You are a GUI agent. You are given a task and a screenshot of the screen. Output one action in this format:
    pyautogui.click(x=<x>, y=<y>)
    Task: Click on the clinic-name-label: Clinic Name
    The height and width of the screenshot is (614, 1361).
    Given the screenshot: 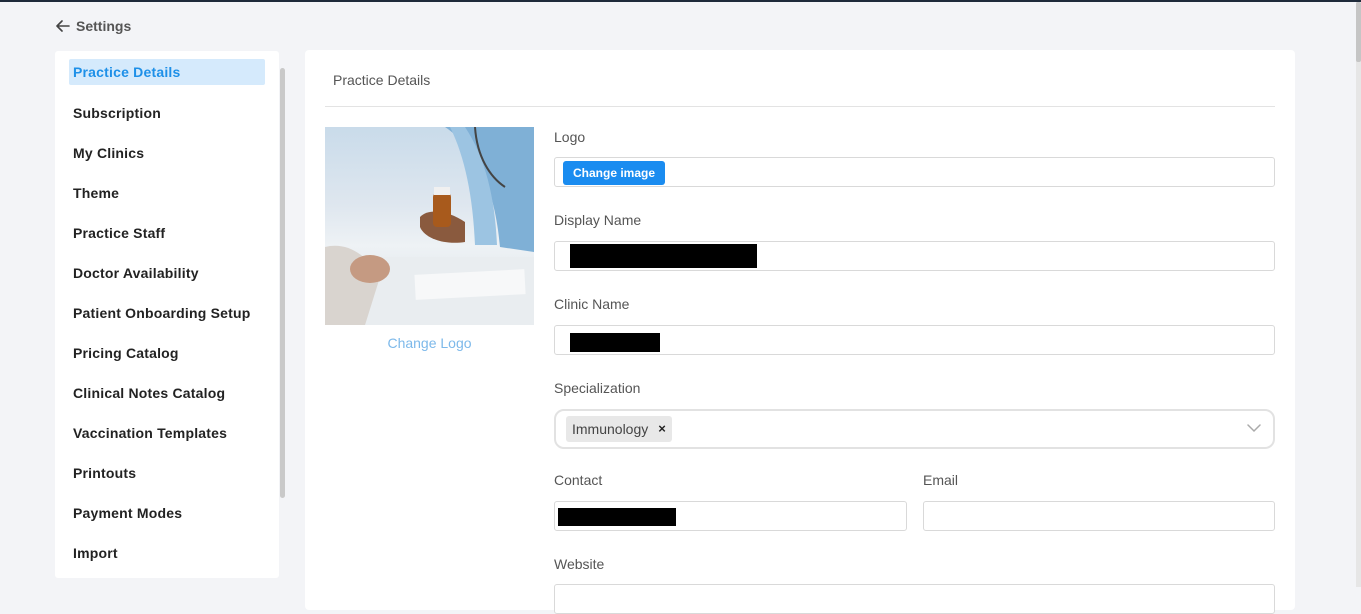 What is the action you would take?
    pyautogui.click(x=592, y=304)
    